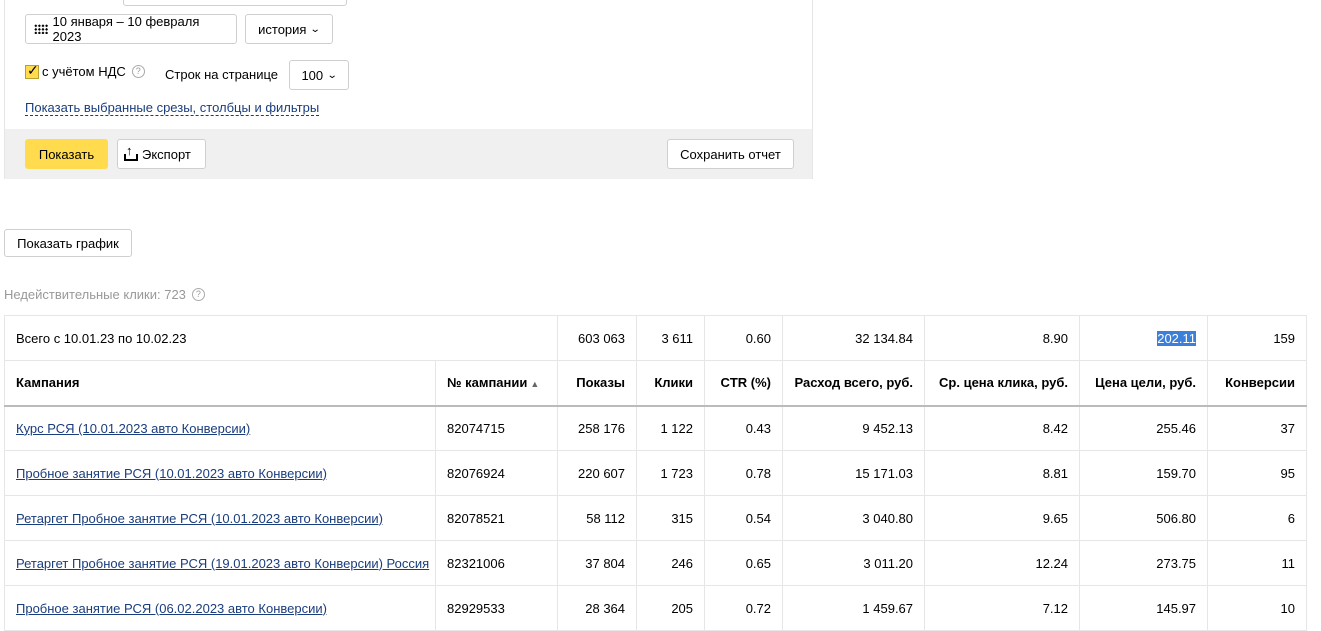 Image resolution: width=1321 pixels, height=631 pixels. What do you see at coordinates (744, 518) in the screenshot?
I see `ctr: 0.54` at bounding box center [744, 518].